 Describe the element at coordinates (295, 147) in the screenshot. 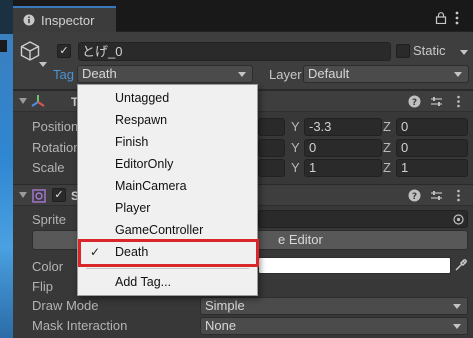

I see `rotation-y-axis: Y` at that location.